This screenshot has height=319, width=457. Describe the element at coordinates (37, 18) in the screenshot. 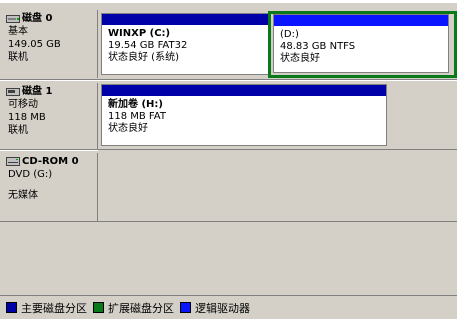

I see `disk-0-name: 磁盘 0` at that location.